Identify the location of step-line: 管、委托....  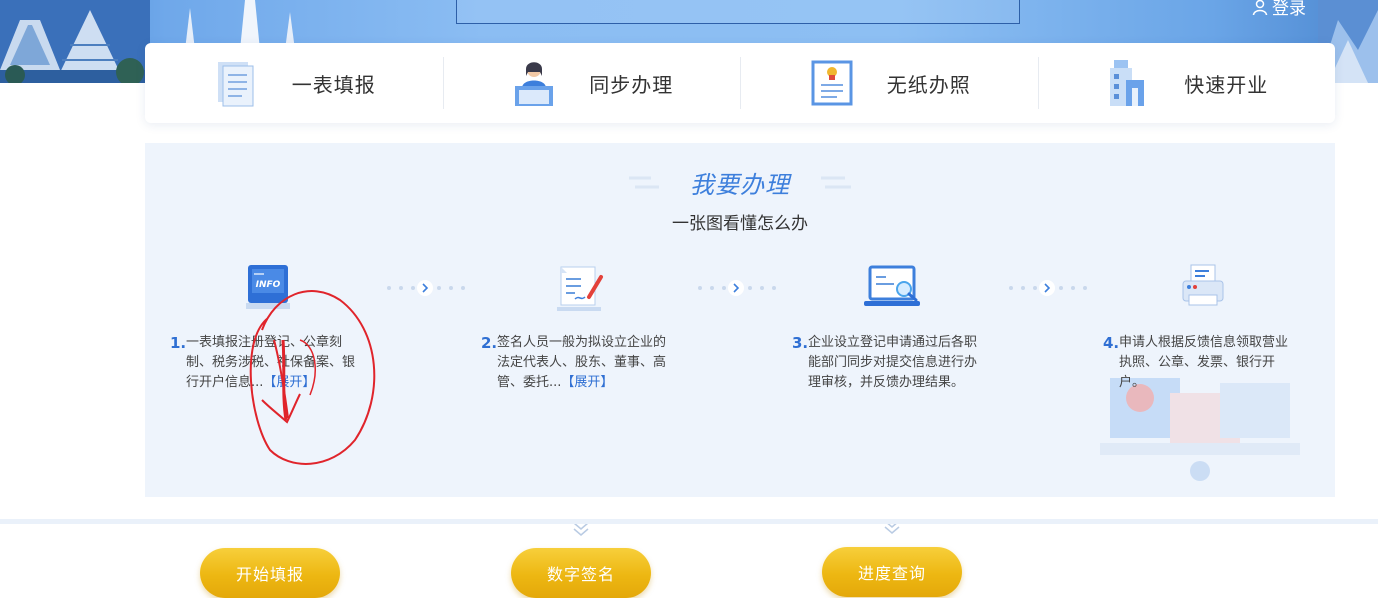
(529, 382).